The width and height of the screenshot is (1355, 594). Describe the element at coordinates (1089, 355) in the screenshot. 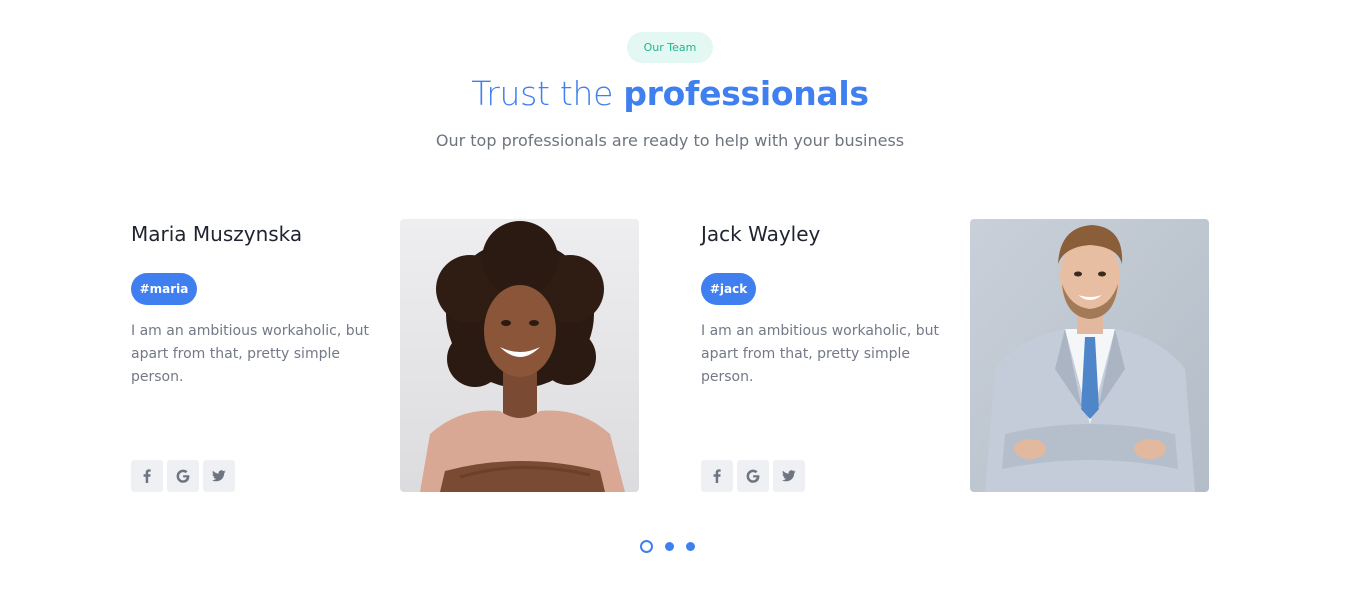

I see `member-photo-jack` at that location.